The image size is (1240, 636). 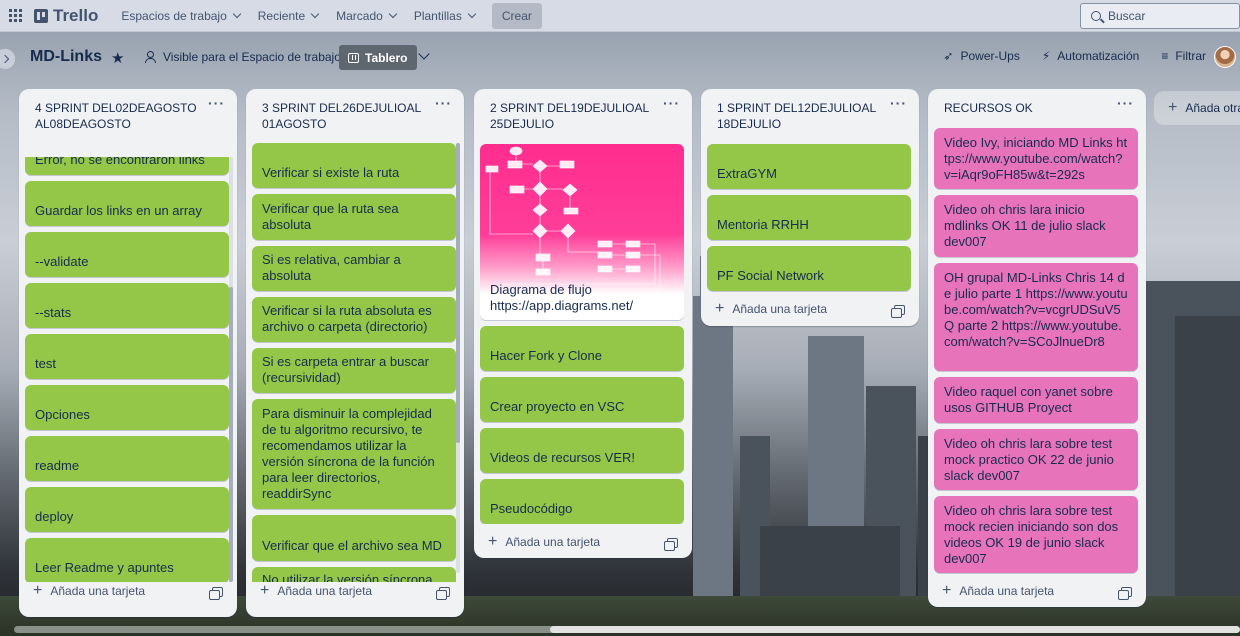 What do you see at coordinates (1090, 56) in the screenshot?
I see `automation-button: ⚡ Automatización` at bounding box center [1090, 56].